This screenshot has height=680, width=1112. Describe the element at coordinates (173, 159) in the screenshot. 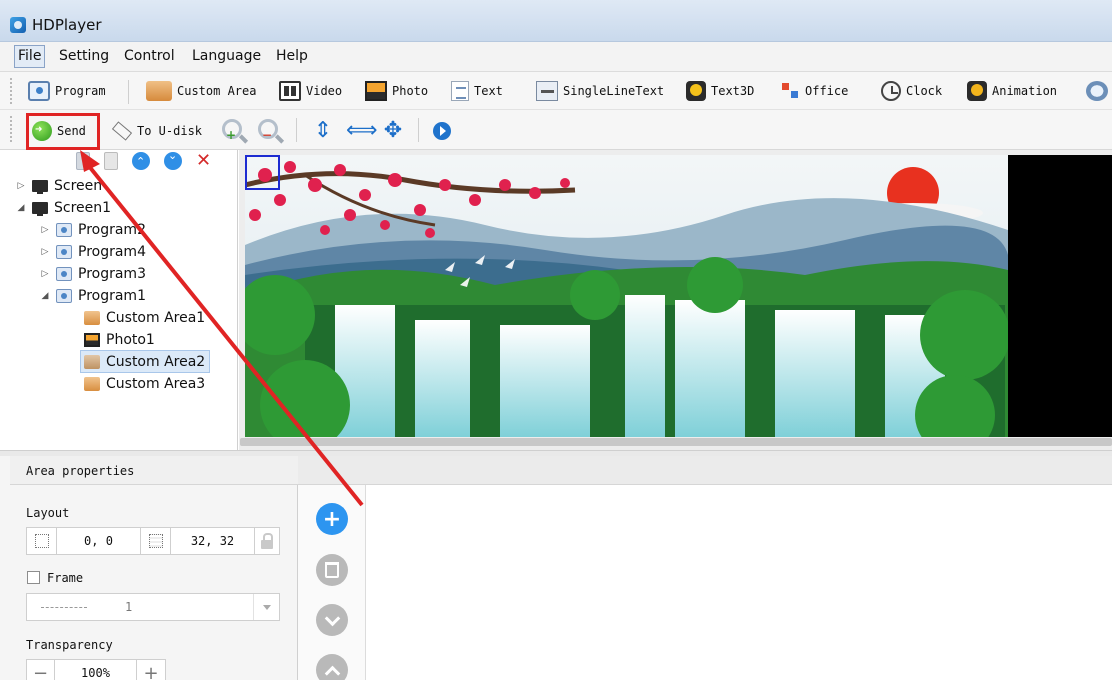

I see `move-down-icon` at that location.